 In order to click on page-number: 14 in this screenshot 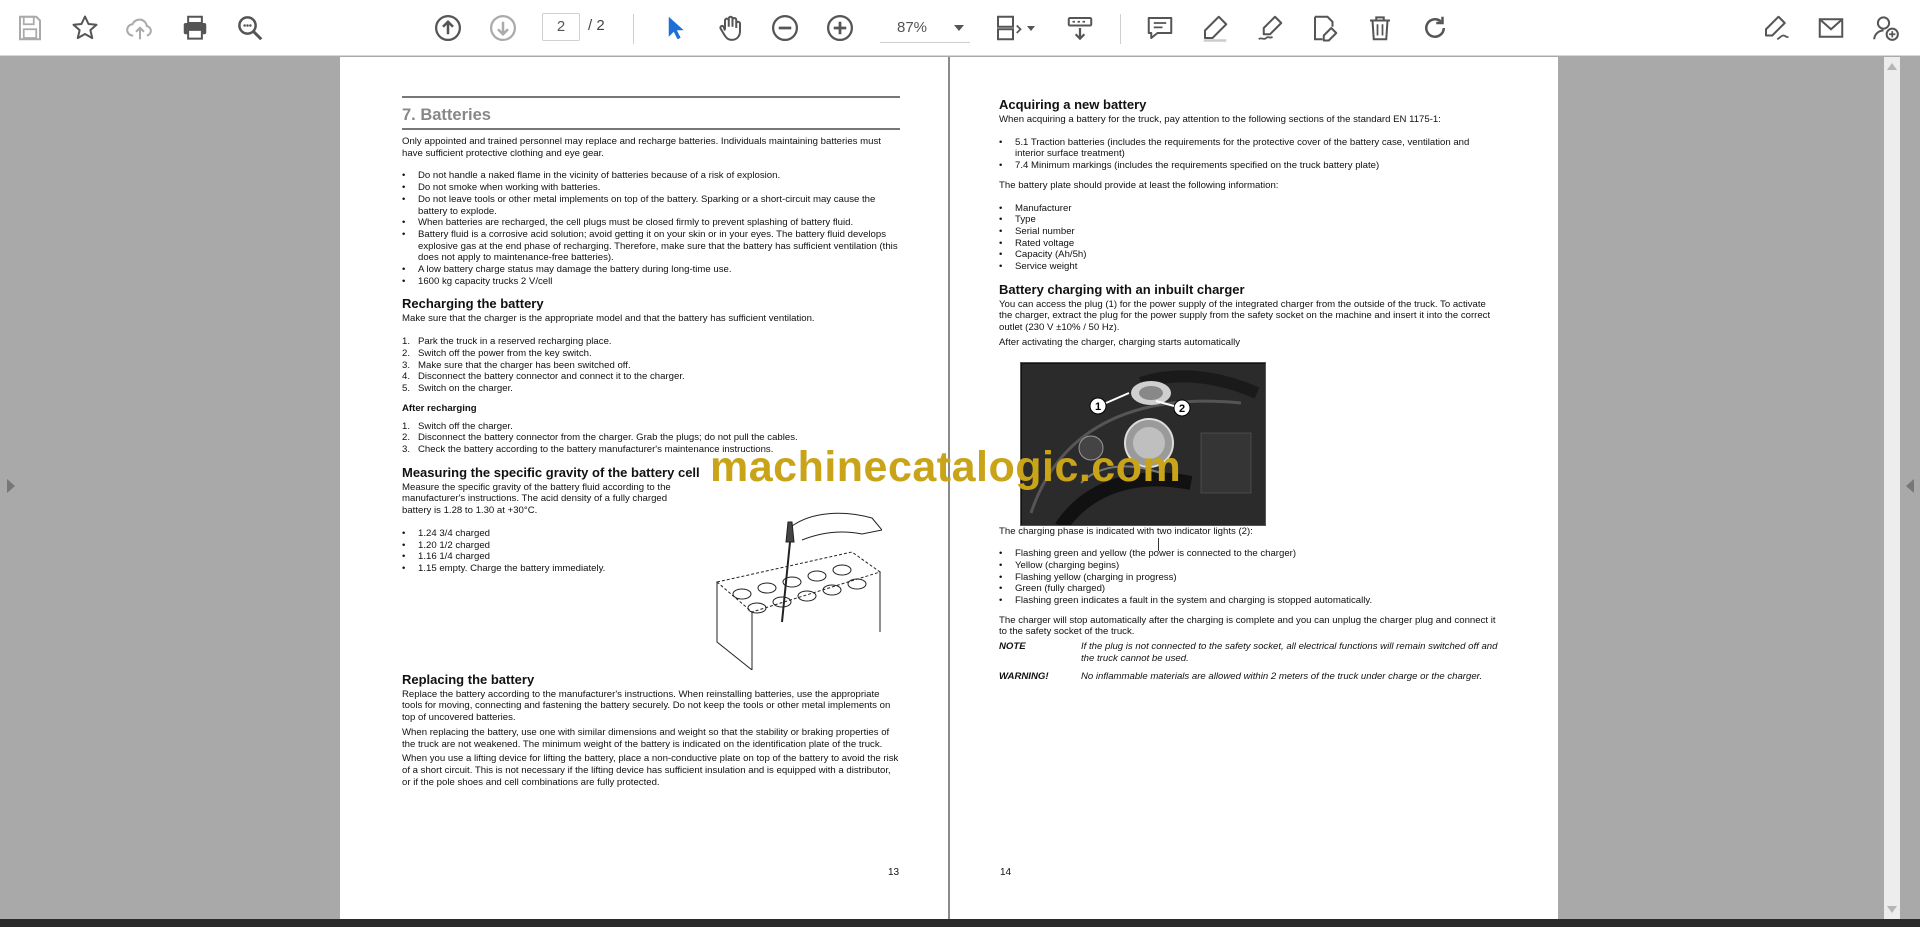, I will do `click(1006, 872)`.